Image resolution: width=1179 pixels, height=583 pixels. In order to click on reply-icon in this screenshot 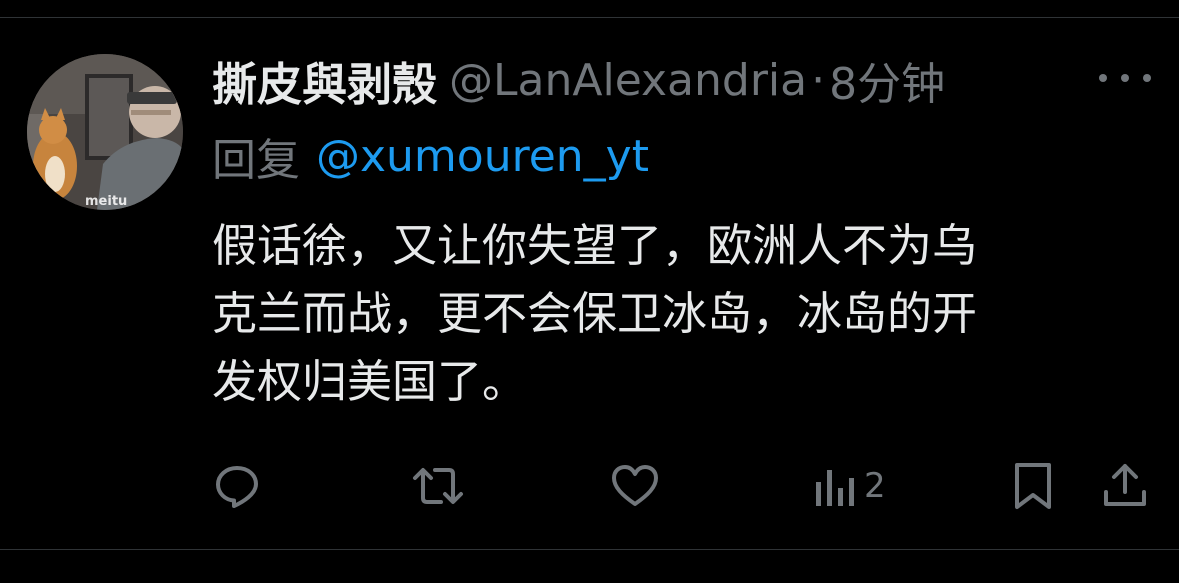, I will do `click(237, 487)`.